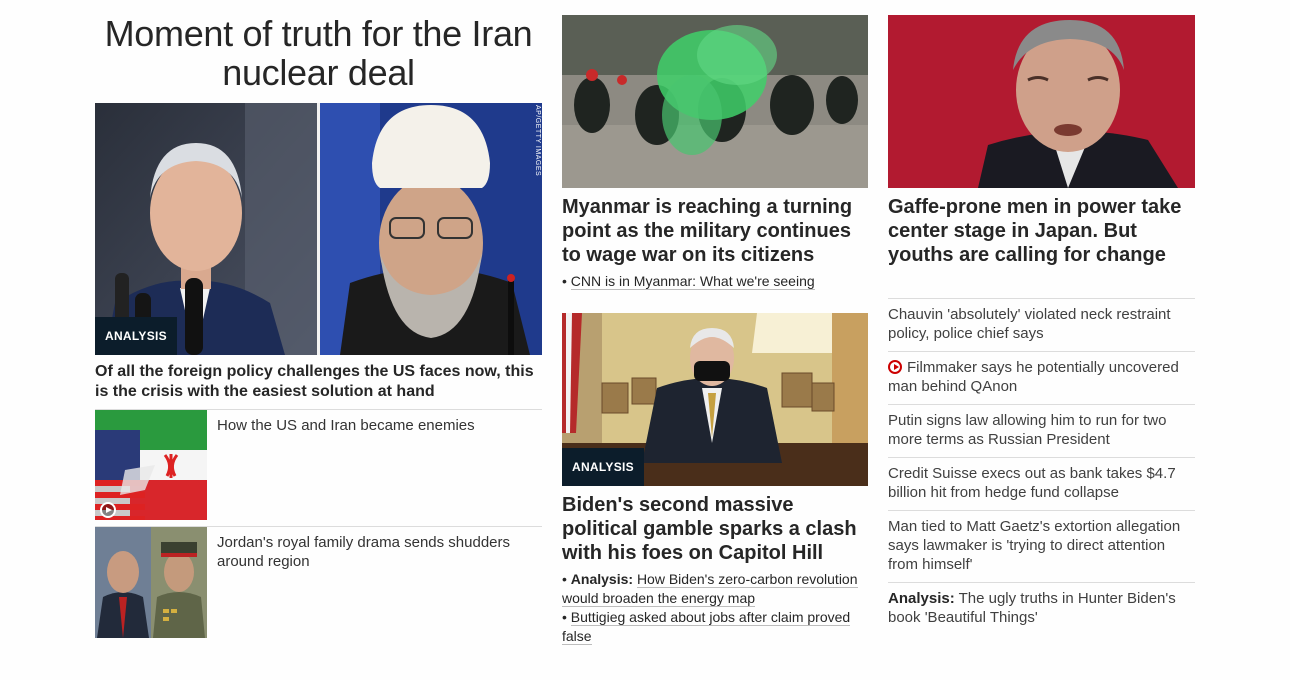 This screenshot has height=680, width=1290. What do you see at coordinates (318, 229) in the screenshot?
I see `hero-image: AP/GETTY IMAGES ANALYSIS` at bounding box center [318, 229].